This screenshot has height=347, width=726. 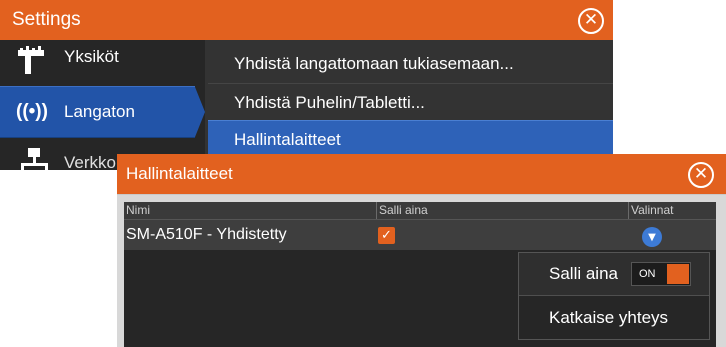 What do you see at coordinates (138, 210) in the screenshot?
I see `column-header-name: Nimi` at bounding box center [138, 210].